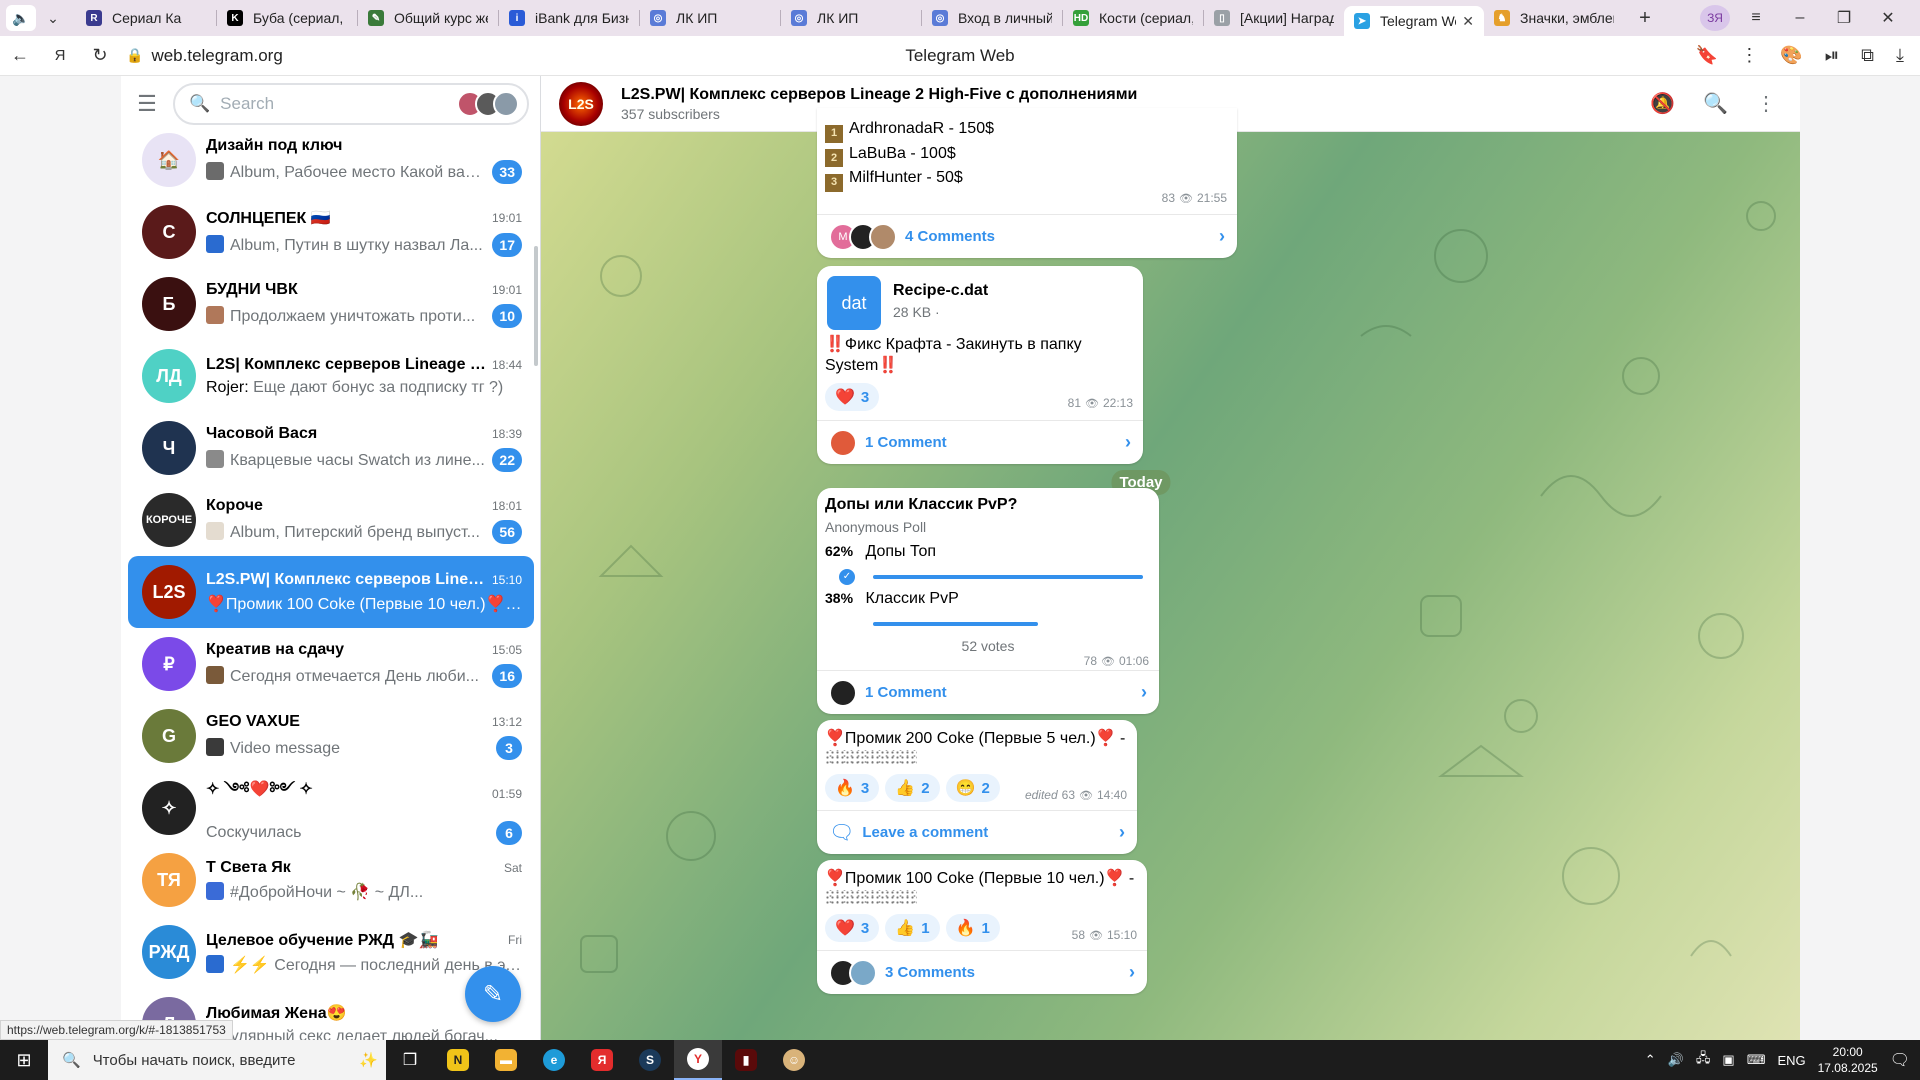 The width and height of the screenshot is (1920, 1080). Describe the element at coordinates (698, 1060) in the screenshot. I see `yandex-browser-icon: Y` at that location.